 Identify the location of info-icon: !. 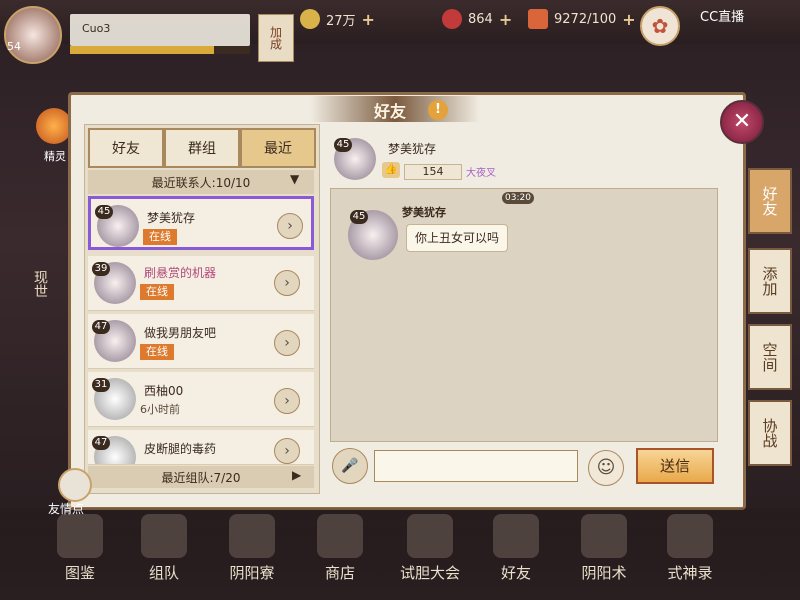
(438, 110).